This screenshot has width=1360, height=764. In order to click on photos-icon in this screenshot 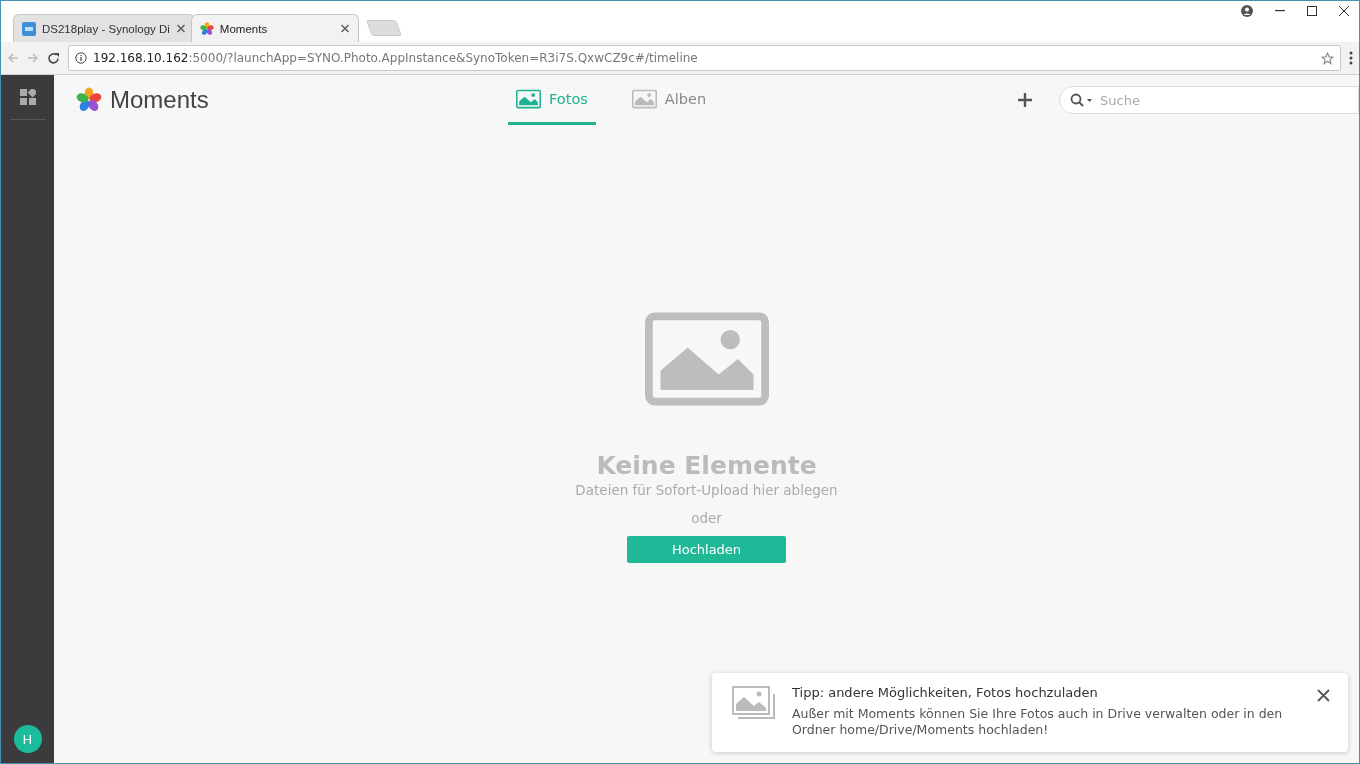, I will do `click(754, 703)`.